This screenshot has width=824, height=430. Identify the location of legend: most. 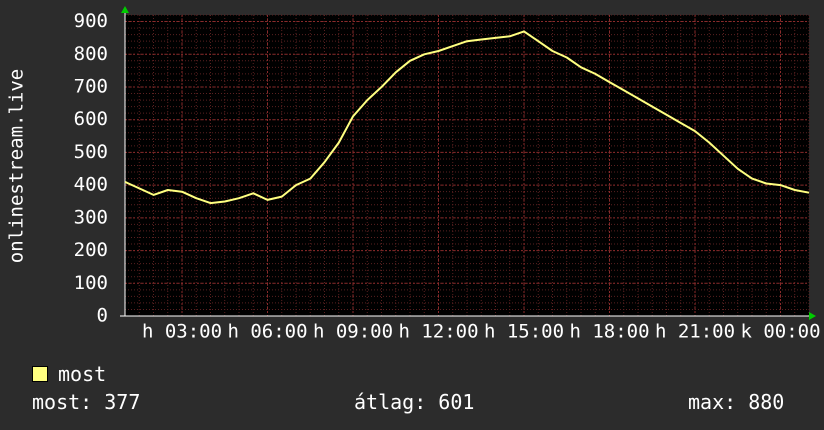
(69, 374).